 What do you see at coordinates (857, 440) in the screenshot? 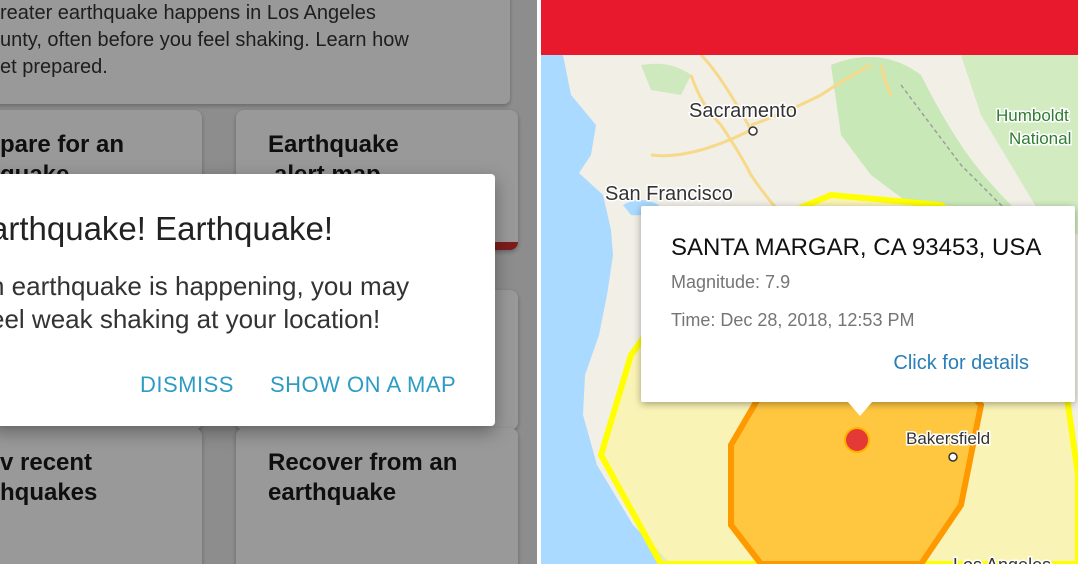
I see `epicenter-marker` at bounding box center [857, 440].